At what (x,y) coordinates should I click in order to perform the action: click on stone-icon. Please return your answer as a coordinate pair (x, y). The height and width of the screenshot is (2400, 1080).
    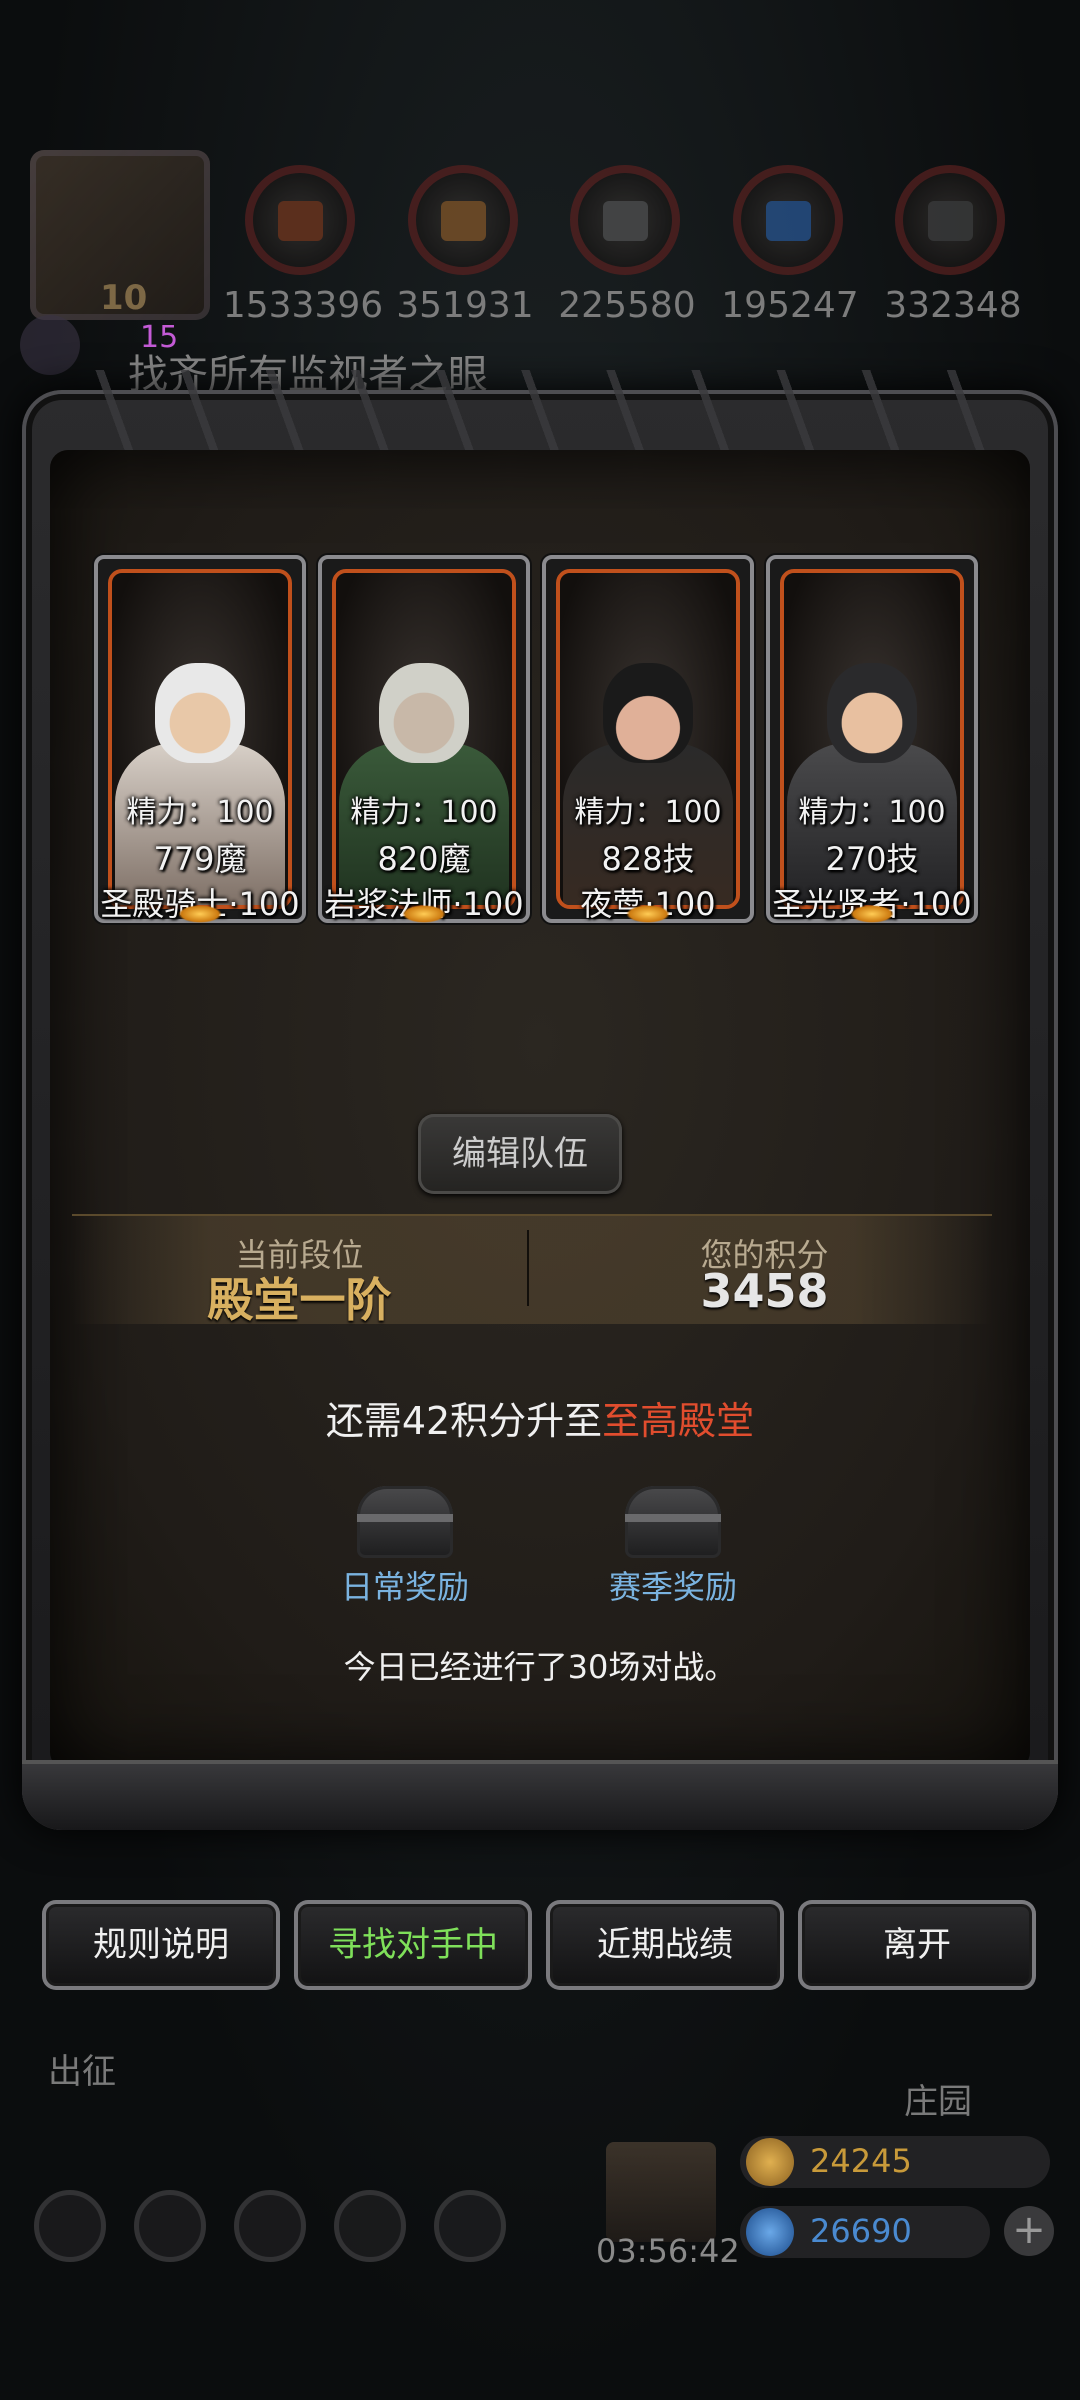
    Looking at the image, I should click on (950, 220).